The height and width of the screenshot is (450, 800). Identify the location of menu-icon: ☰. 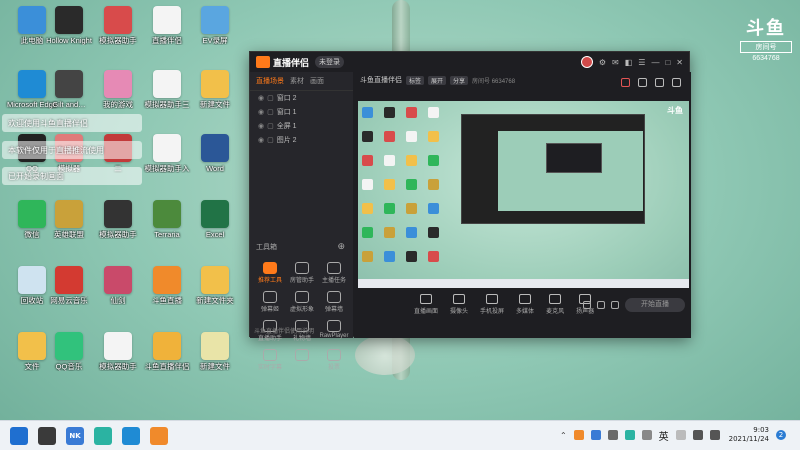
(641, 62).